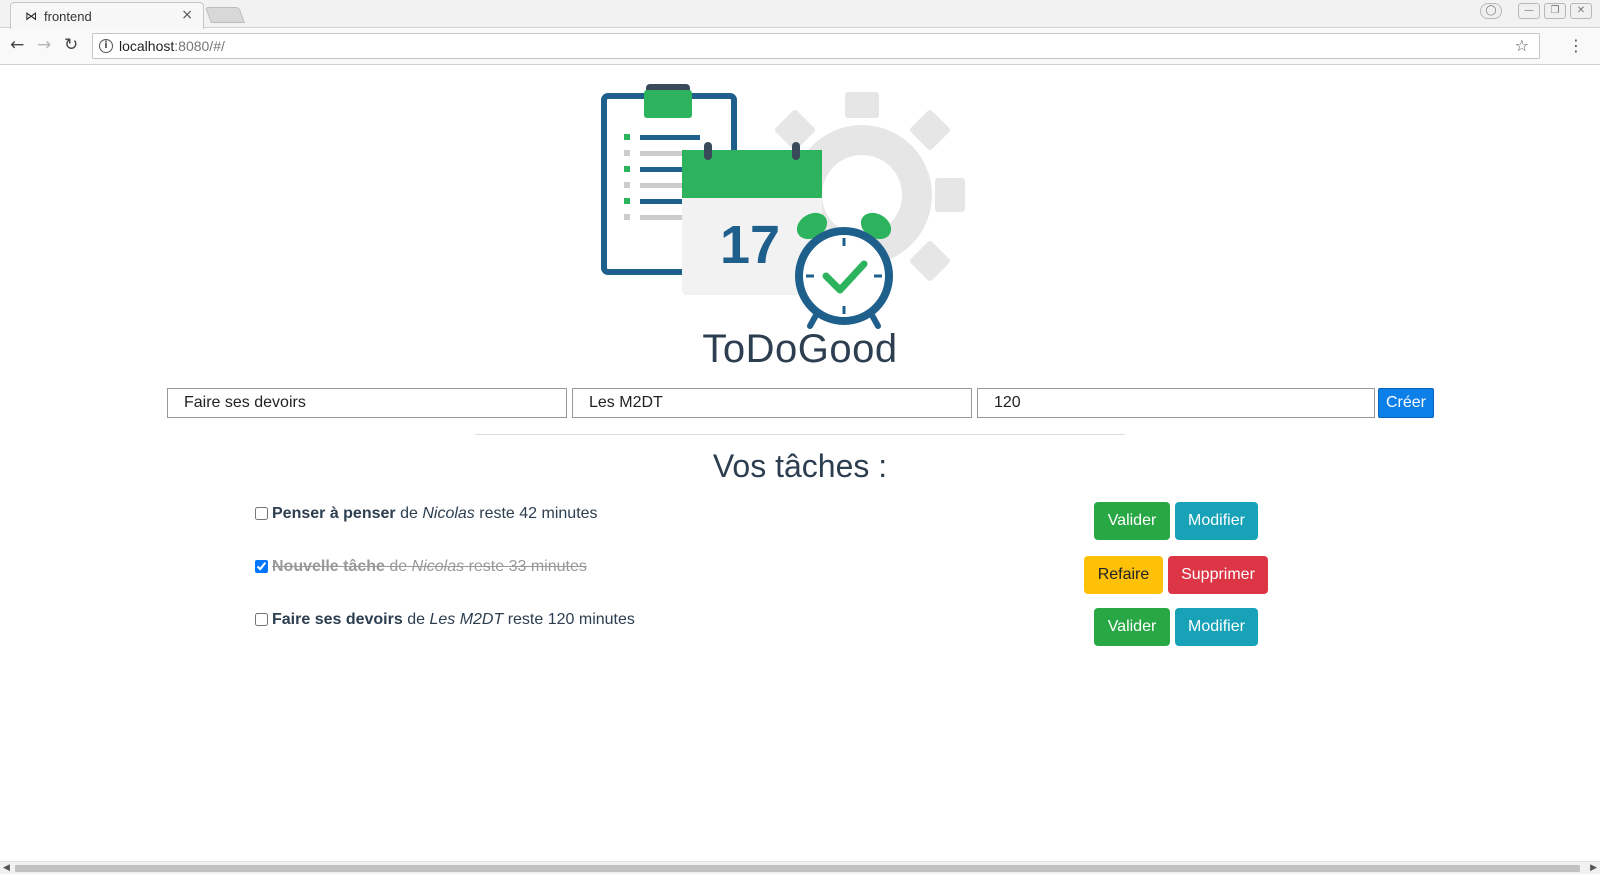 This screenshot has width=1600, height=875. I want to click on delete-button: Supprimer, so click(1218, 575).